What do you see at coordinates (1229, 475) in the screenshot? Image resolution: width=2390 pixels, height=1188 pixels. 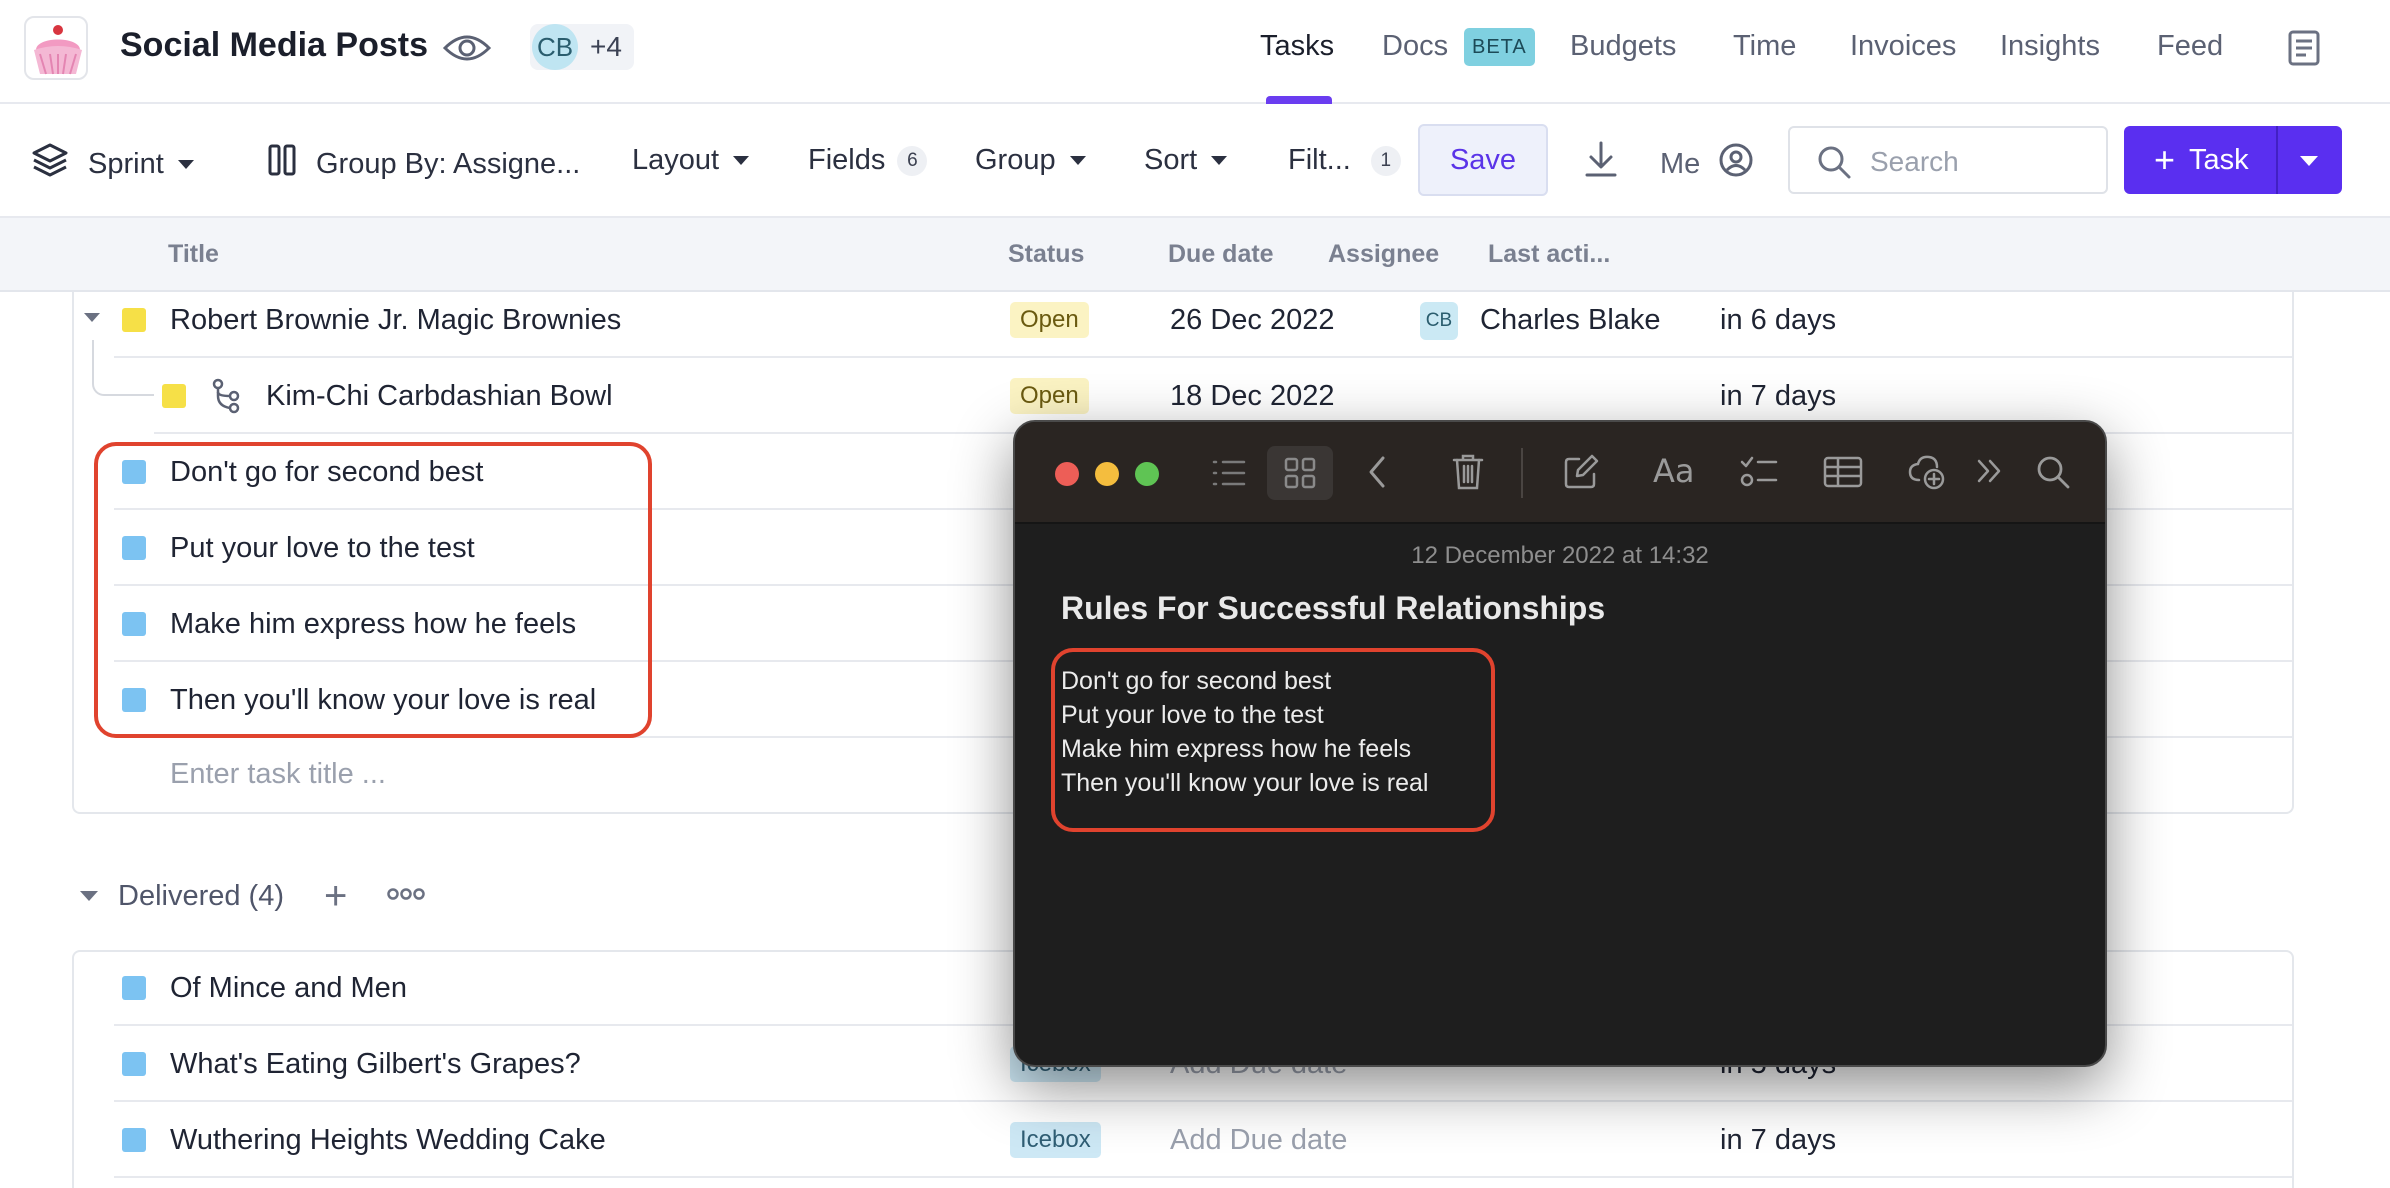 I see `list-view-icon` at bounding box center [1229, 475].